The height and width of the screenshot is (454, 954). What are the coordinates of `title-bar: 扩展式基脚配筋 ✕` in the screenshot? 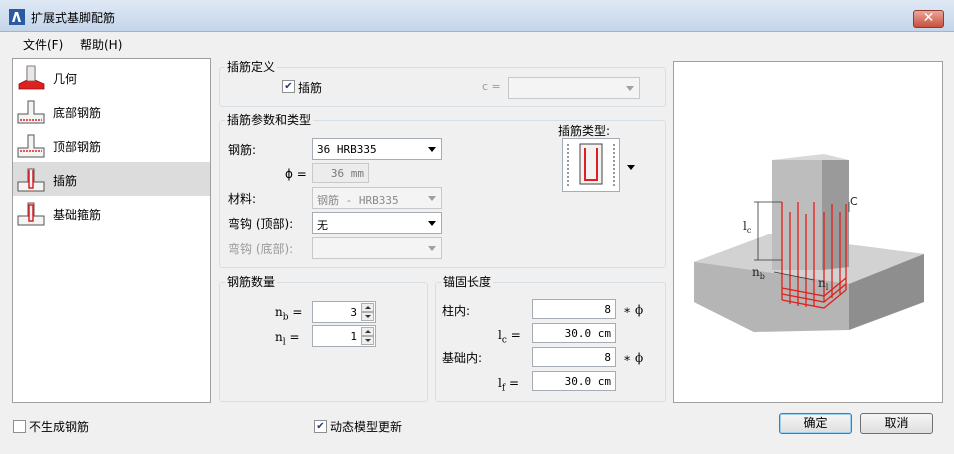 It's located at (477, 16).